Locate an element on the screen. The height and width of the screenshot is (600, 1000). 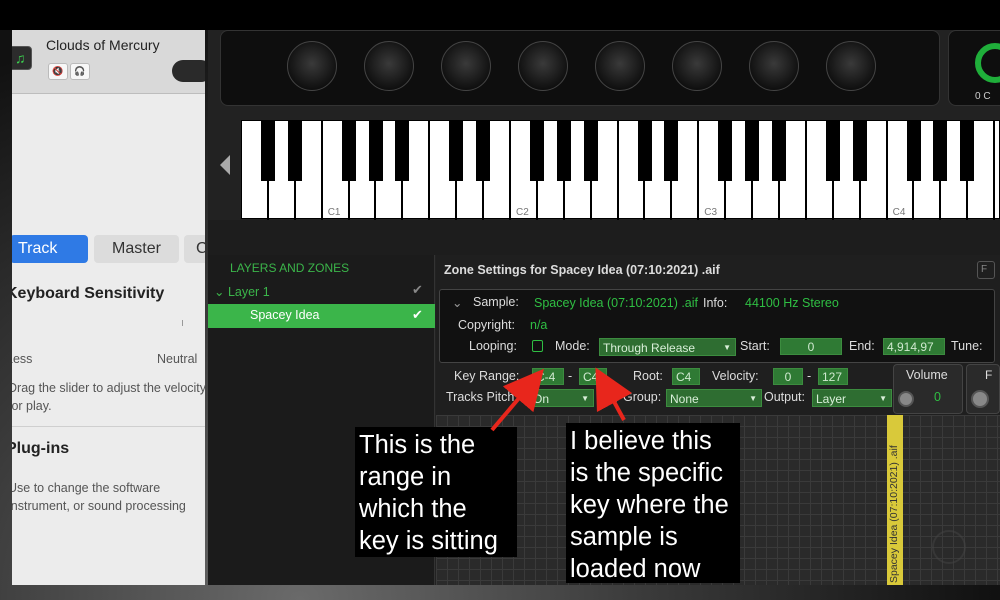
inspector-tabs: Track Master C is located at coordinates (108, 248).